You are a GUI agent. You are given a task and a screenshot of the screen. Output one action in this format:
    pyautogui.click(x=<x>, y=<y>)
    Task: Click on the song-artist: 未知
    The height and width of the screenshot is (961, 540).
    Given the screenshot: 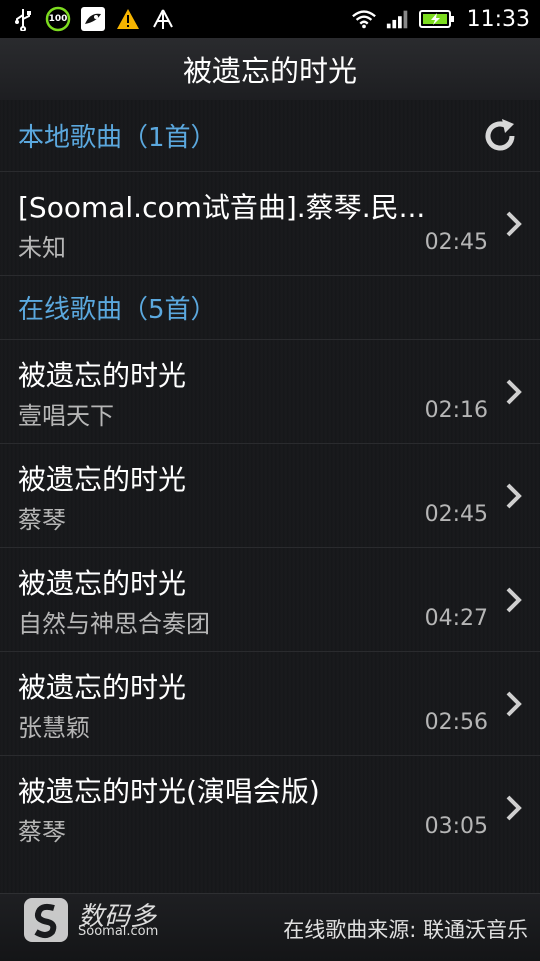 What is the action you would take?
    pyautogui.click(x=42, y=248)
    